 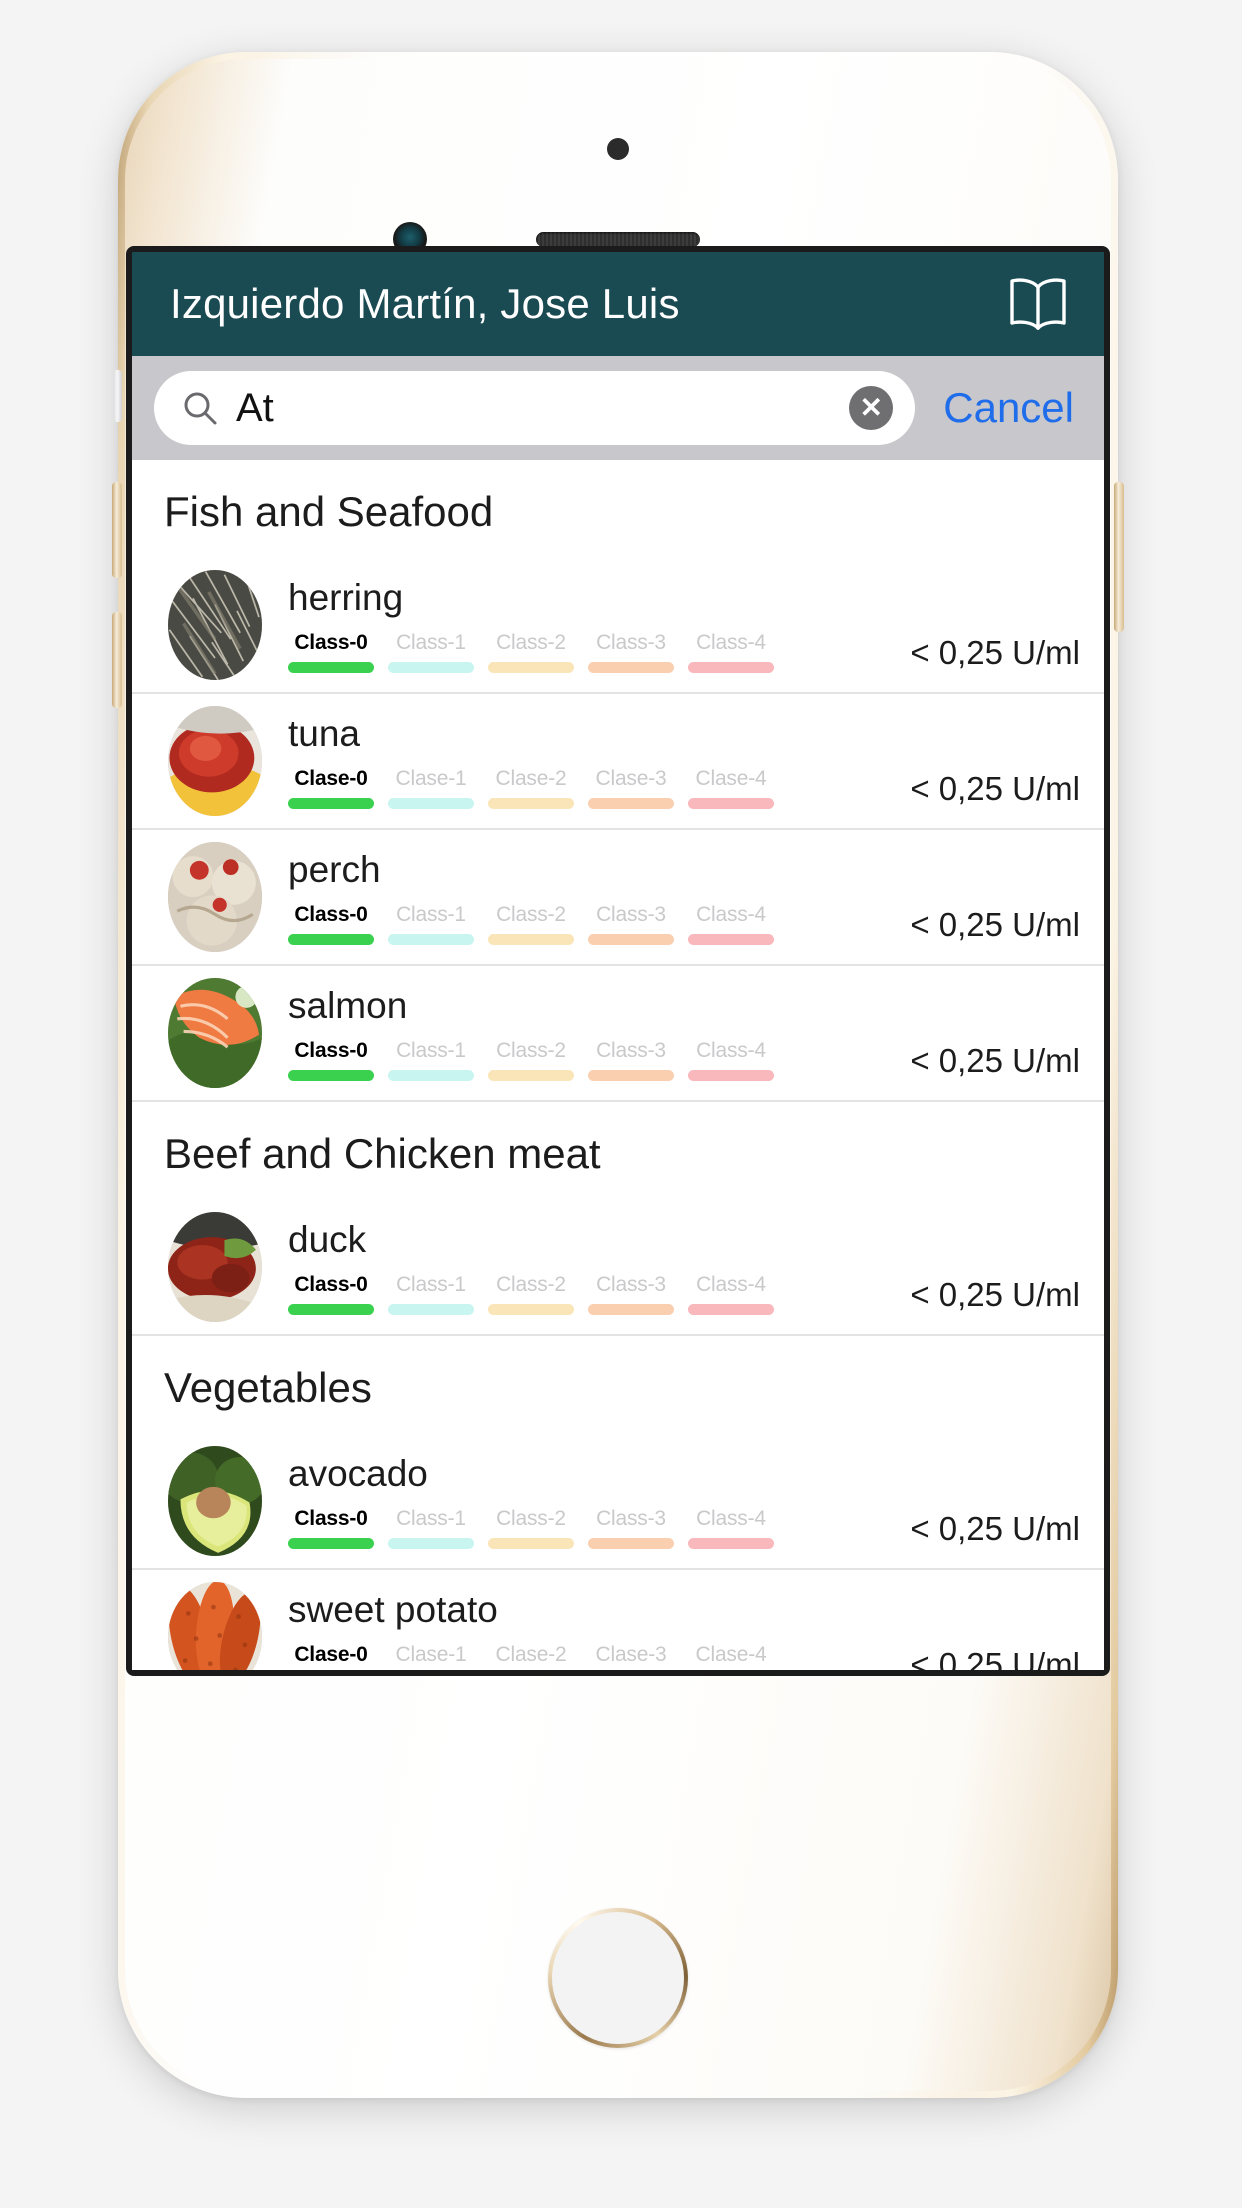 What do you see at coordinates (215, 1033) in the screenshot?
I see `salmon-thumbnail` at bounding box center [215, 1033].